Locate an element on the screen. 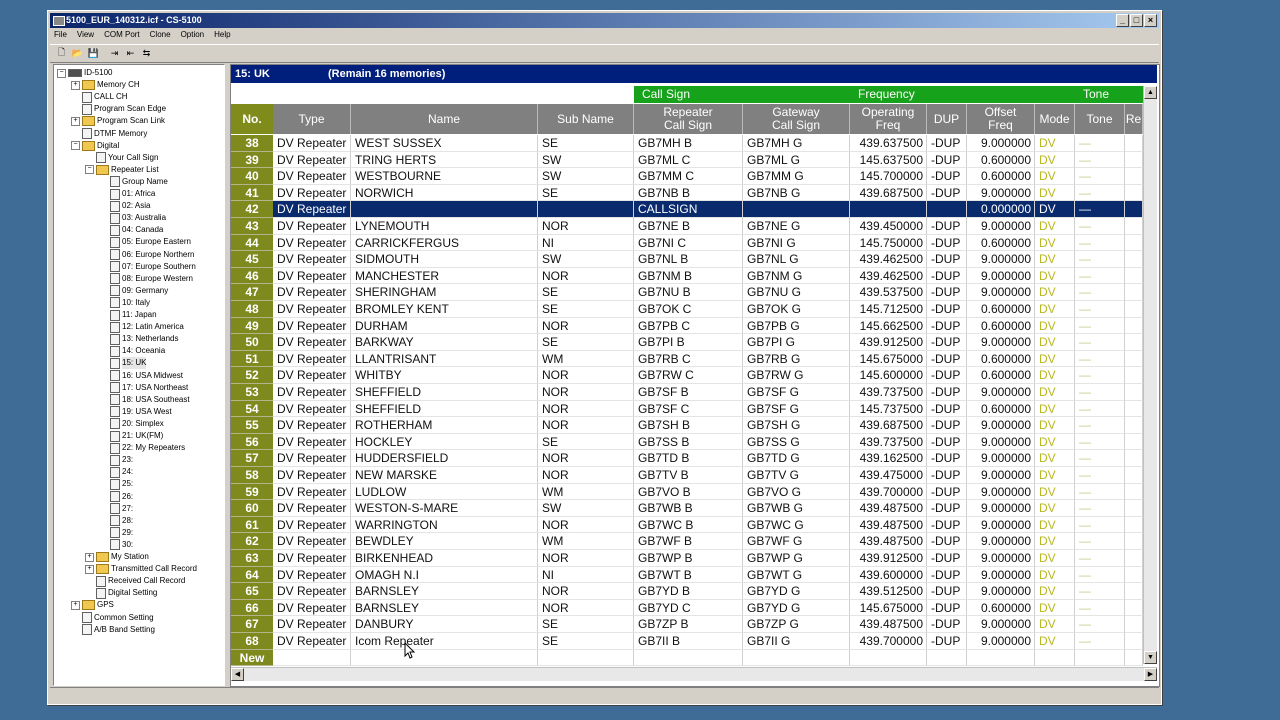 The height and width of the screenshot is (720, 1280). cell-sub: NOR is located at coordinates (586, 409).